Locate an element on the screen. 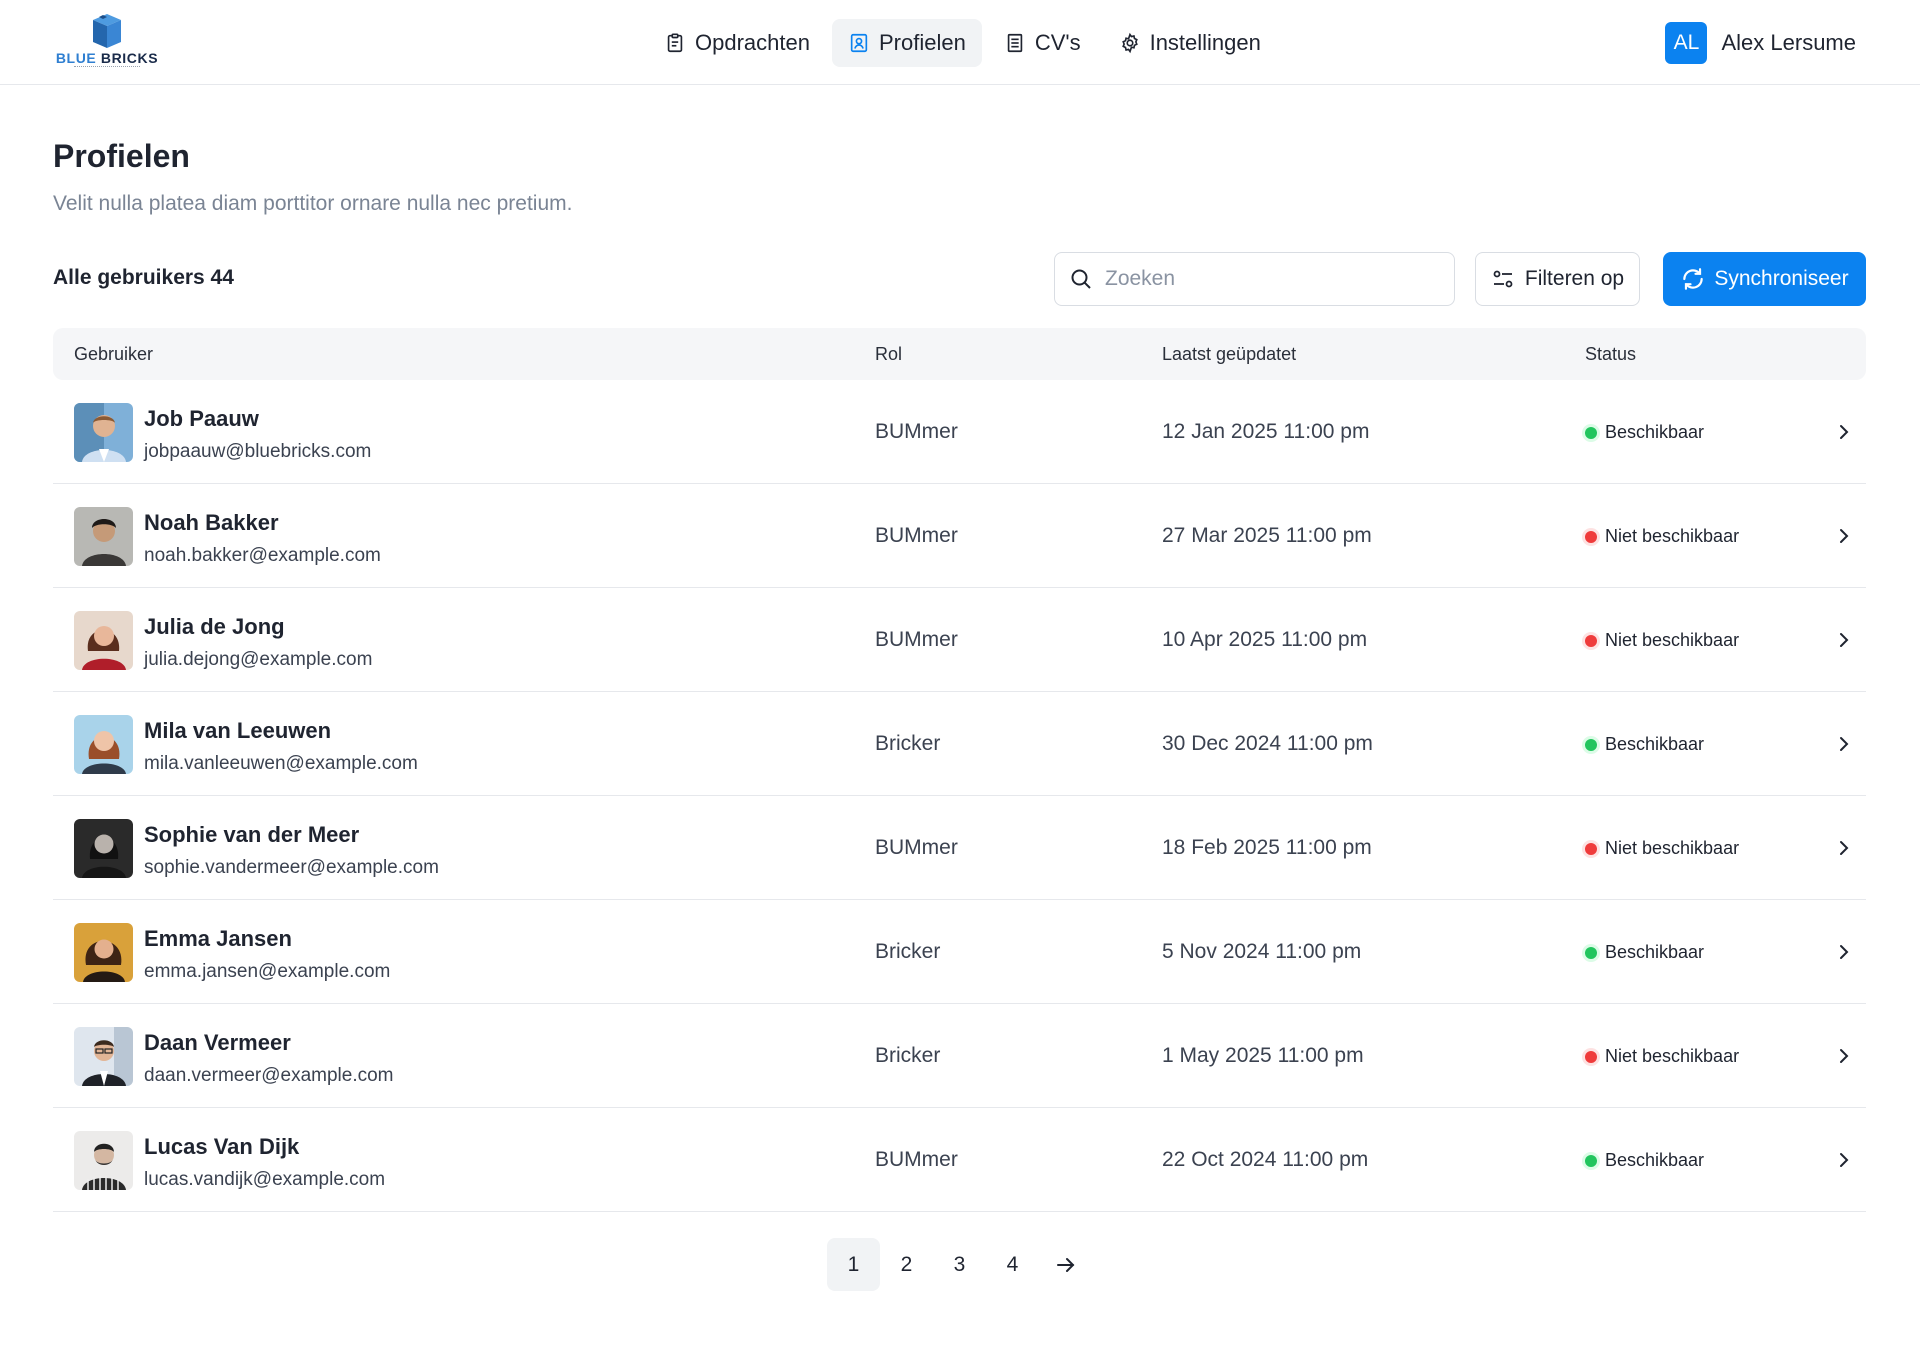 The image size is (1920, 1365). user-name: Noah Bakker is located at coordinates (211, 522).